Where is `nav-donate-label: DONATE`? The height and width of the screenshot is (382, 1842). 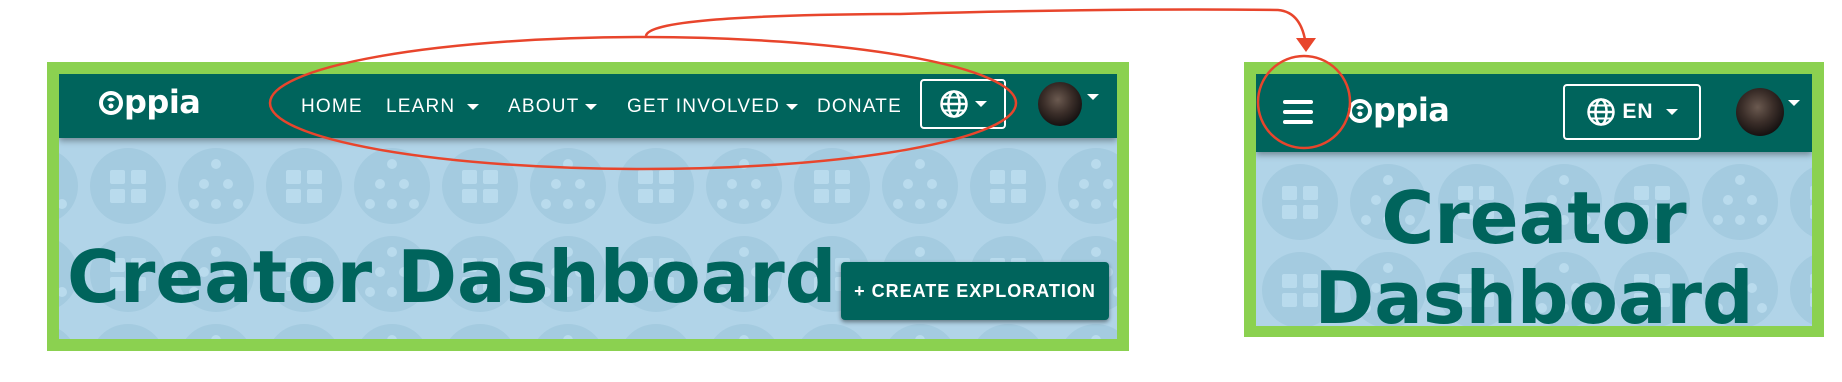 nav-donate-label: DONATE is located at coordinates (859, 106).